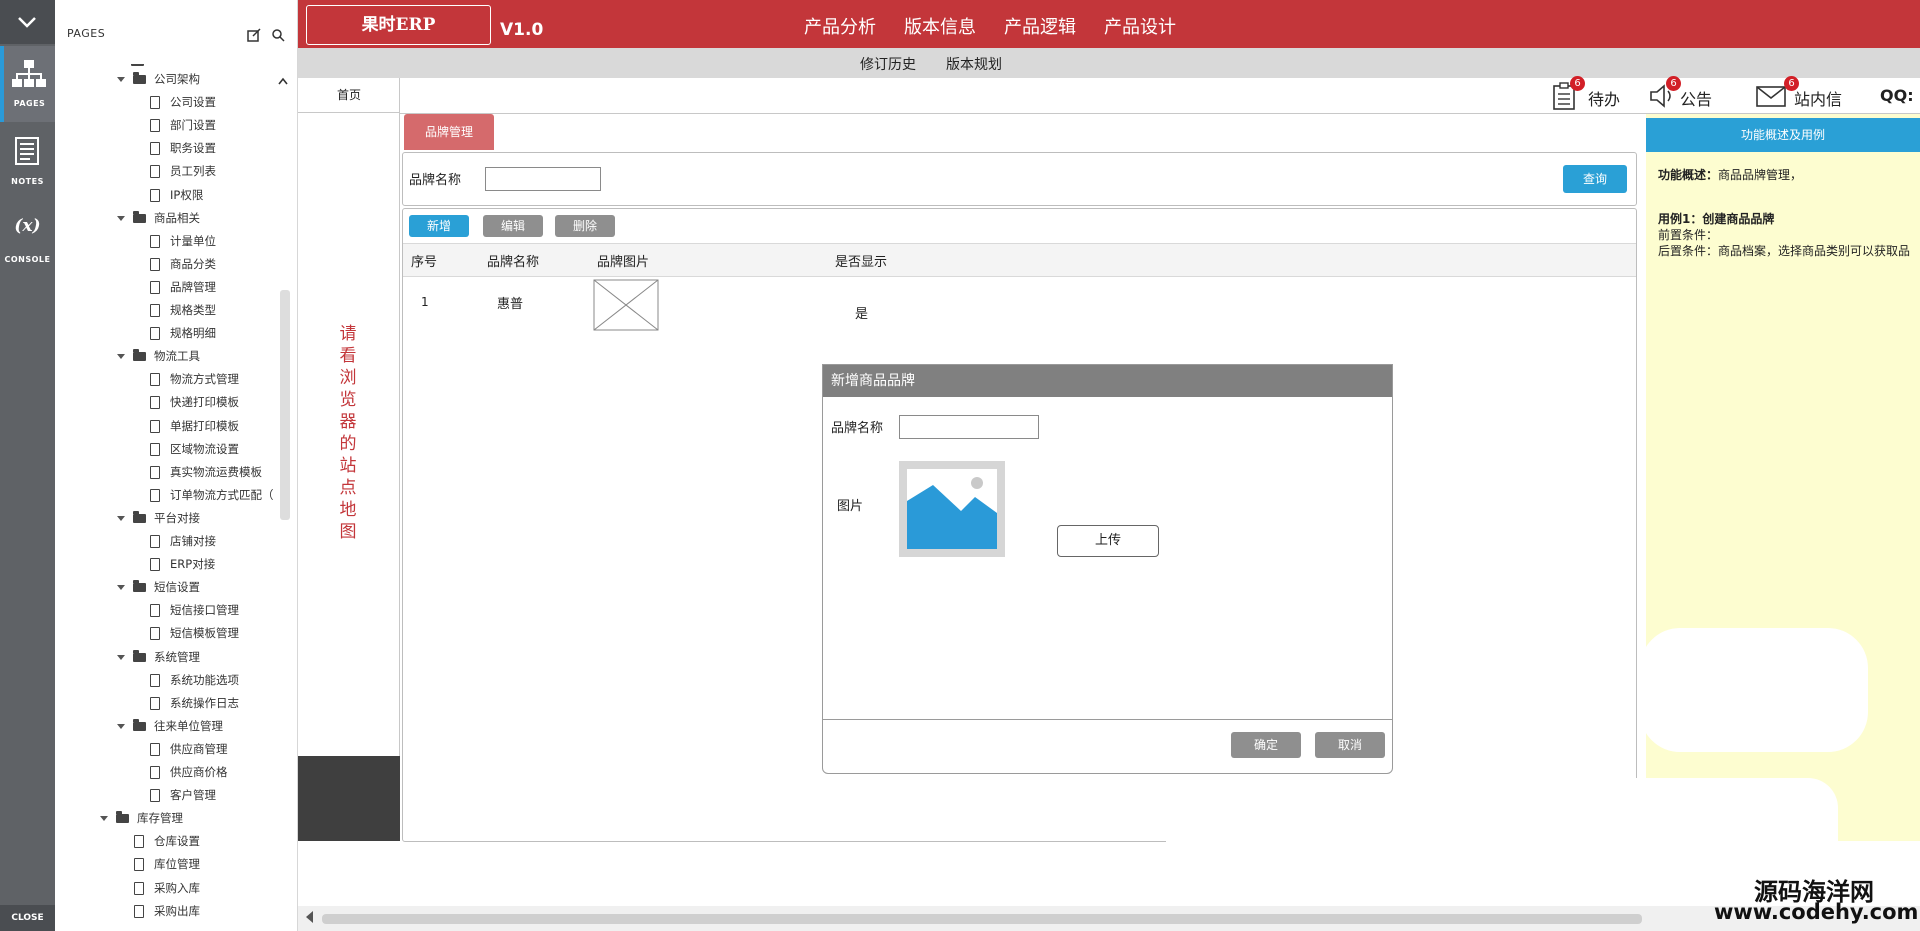 Image resolution: width=1920 pixels, height=931 pixels. Describe the element at coordinates (1266, 745) in the screenshot. I see `confirm-button: 确定` at that location.